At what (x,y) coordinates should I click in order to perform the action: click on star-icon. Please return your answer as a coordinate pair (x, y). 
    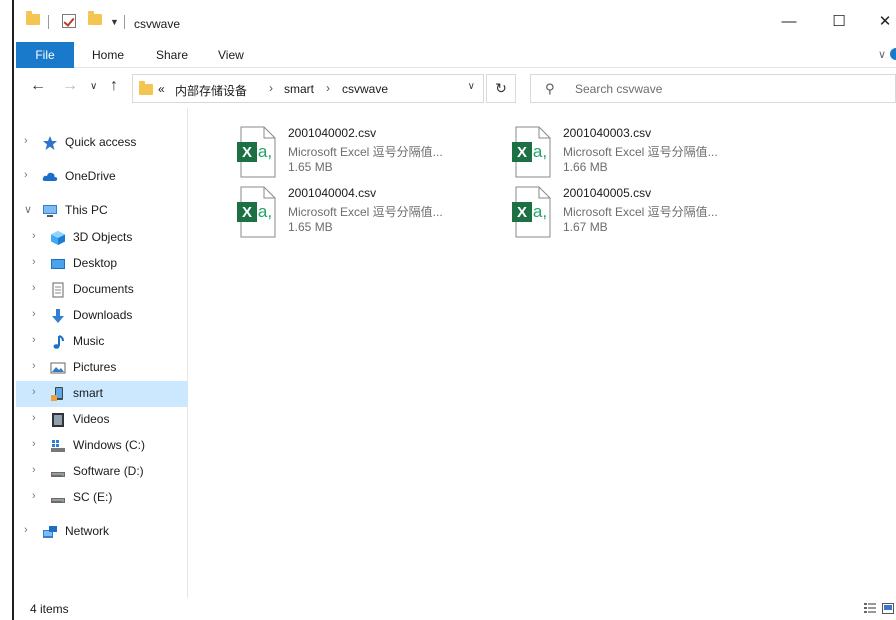
    Looking at the image, I should click on (50, 143).